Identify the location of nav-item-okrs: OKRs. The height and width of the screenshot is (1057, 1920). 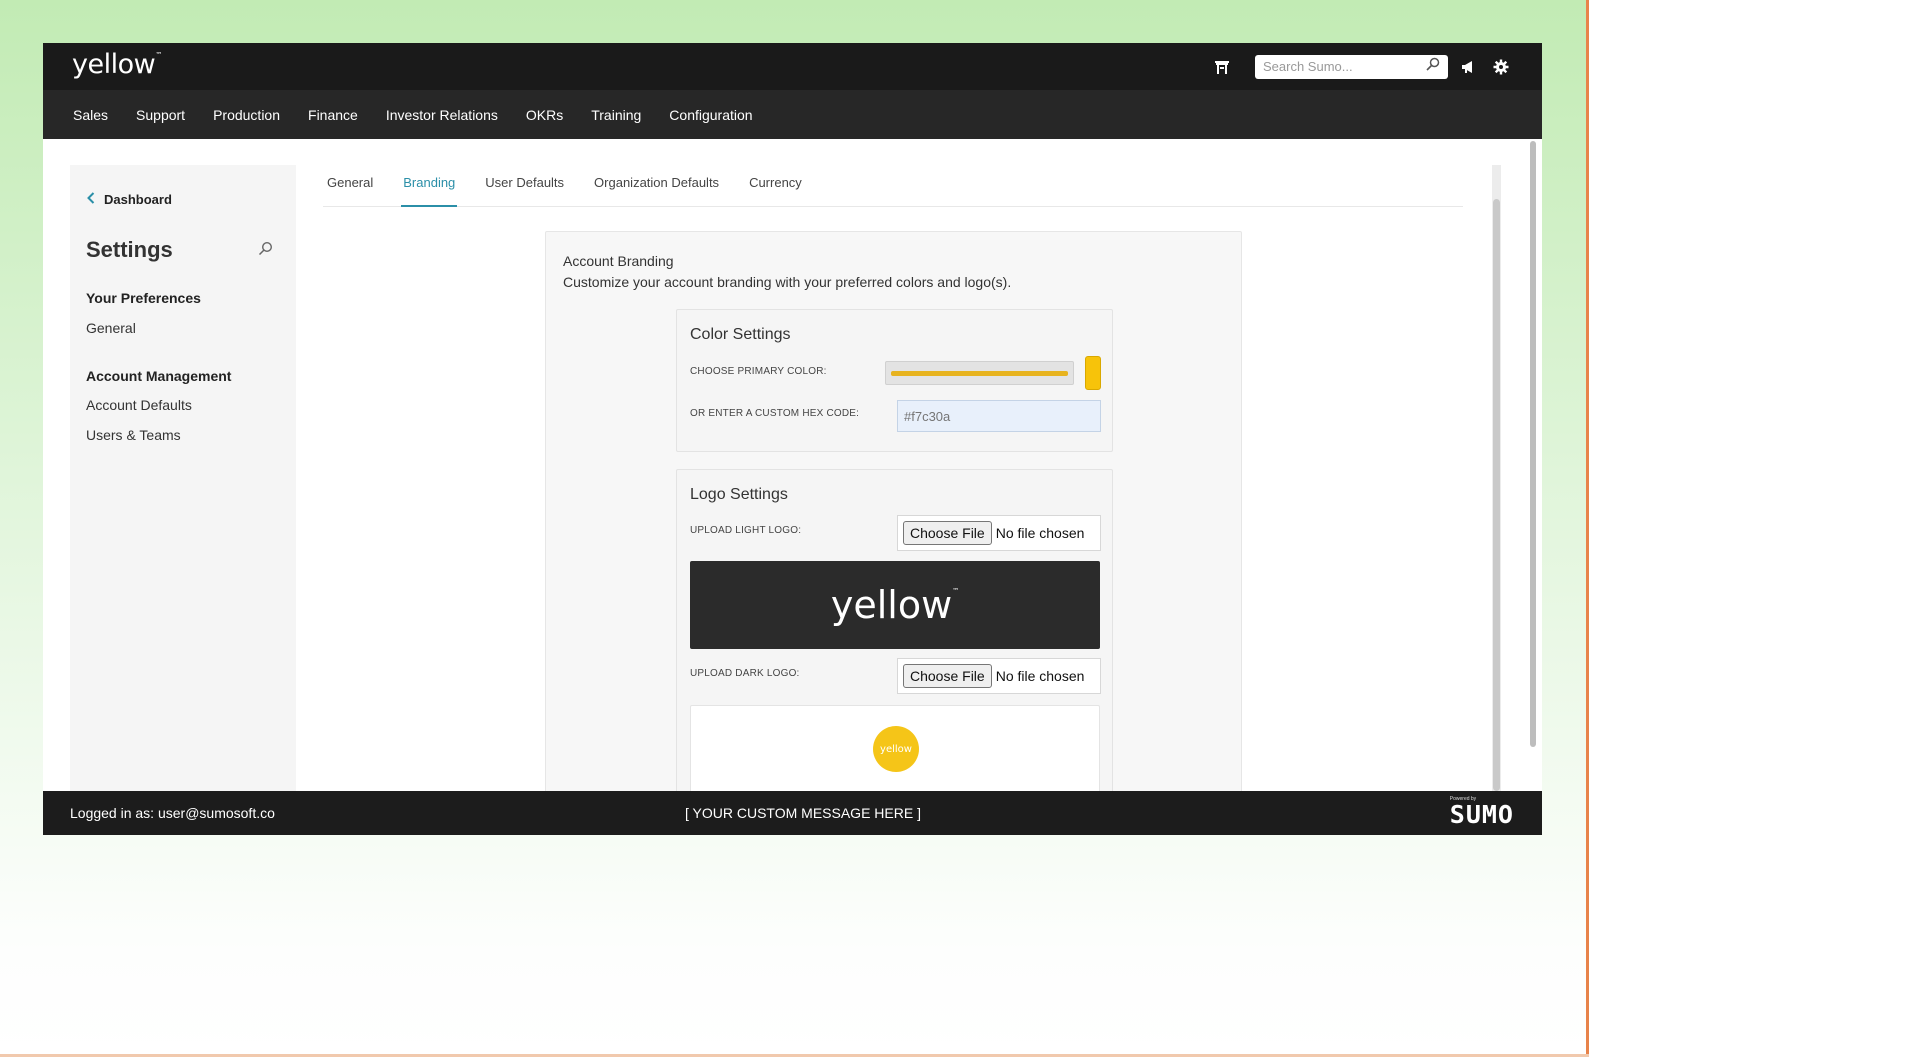
(544, 115).